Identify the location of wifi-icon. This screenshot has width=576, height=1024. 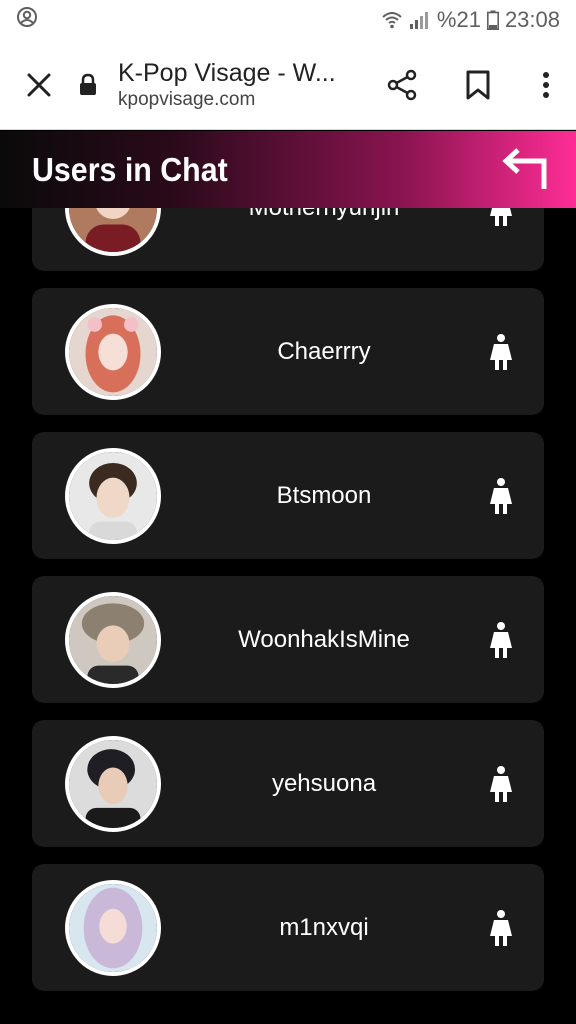
(392, 20).